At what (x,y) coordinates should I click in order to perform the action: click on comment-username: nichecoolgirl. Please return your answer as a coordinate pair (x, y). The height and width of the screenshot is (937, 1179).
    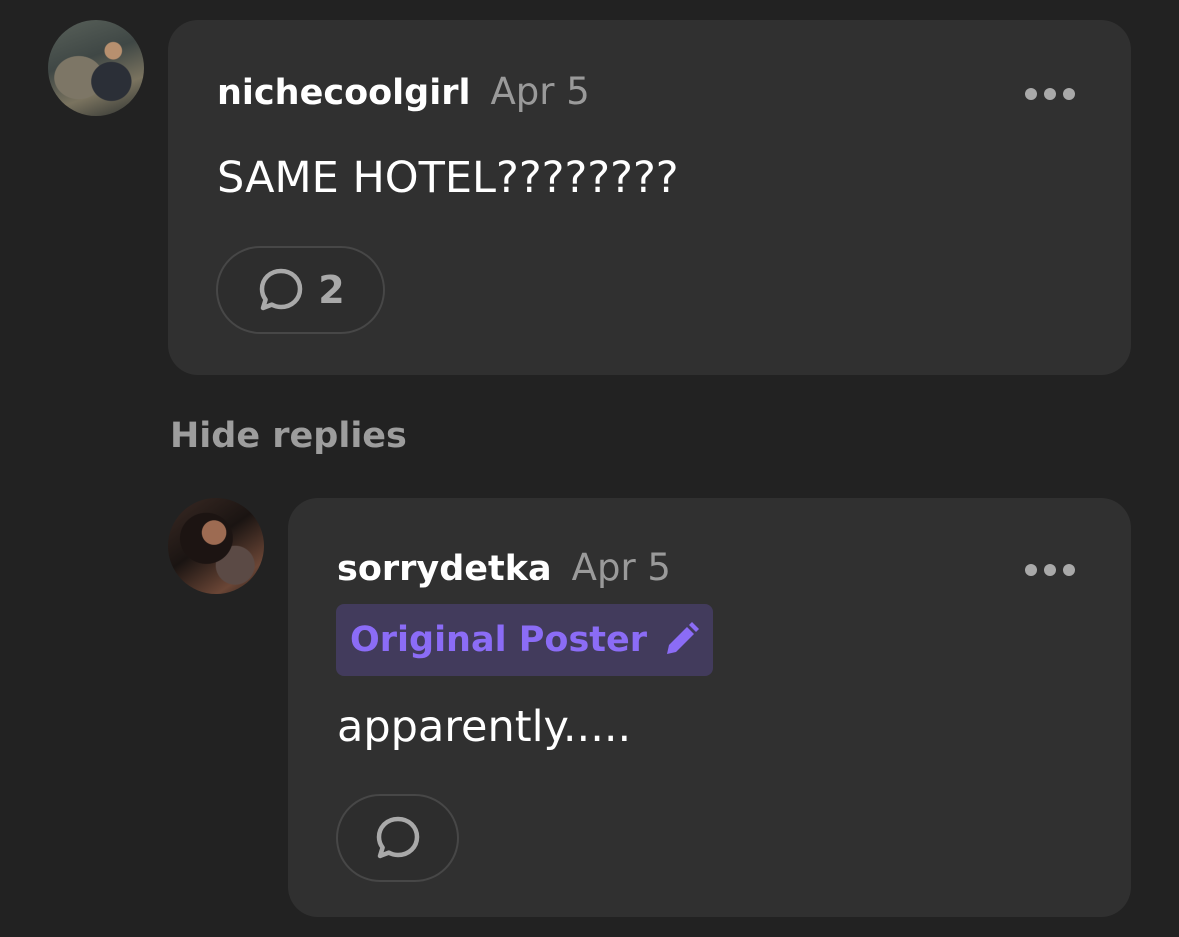
    Looking at the image, I should click on (343, 93).